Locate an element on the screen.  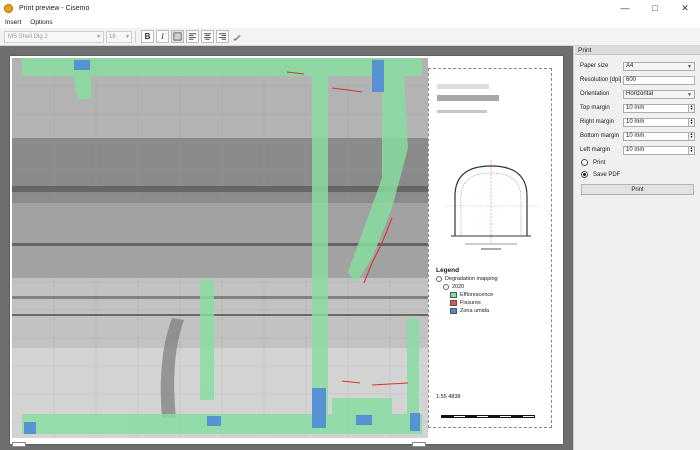
align-right-icon is located at coordinates (222, 36).